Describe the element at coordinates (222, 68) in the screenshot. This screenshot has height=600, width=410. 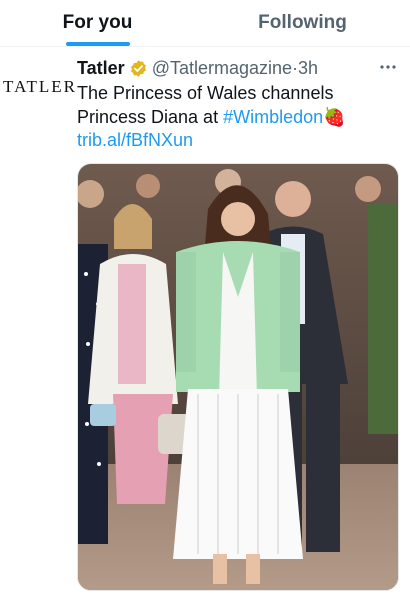
I see `author-handle: @Tatlermagazine` at that location.